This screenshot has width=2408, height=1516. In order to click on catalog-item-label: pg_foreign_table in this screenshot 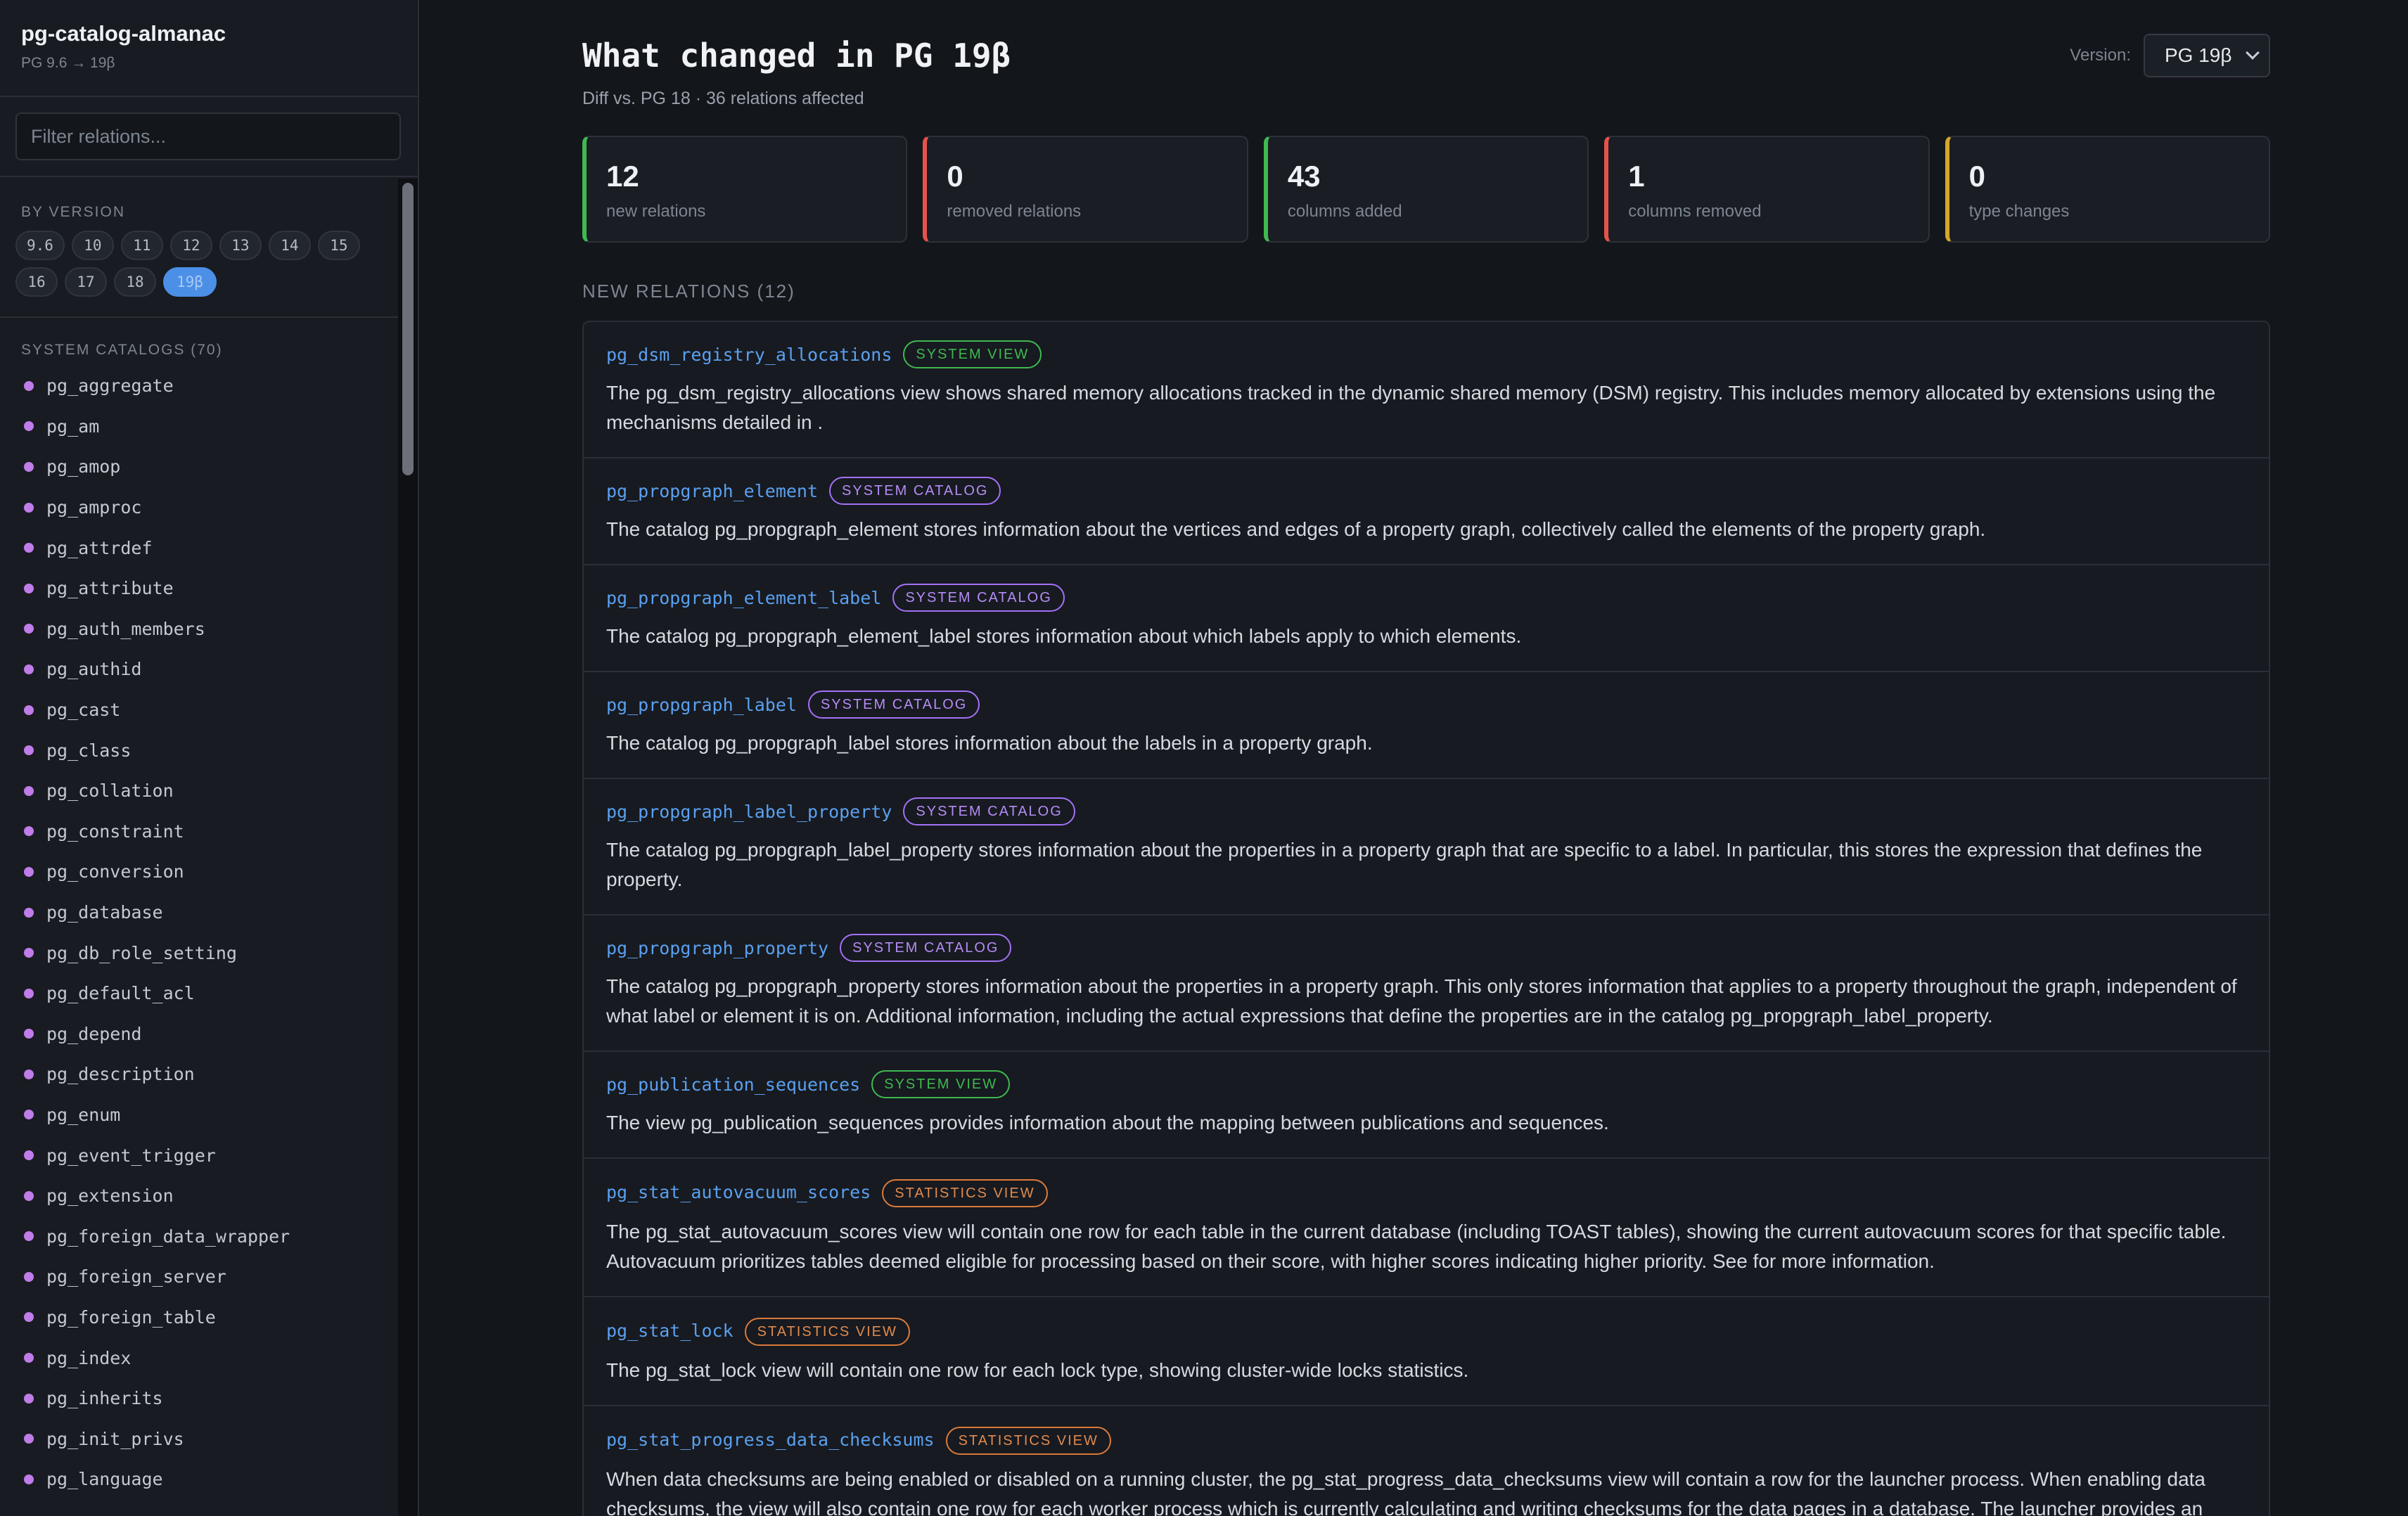, I will do `click(131, 1317)`.